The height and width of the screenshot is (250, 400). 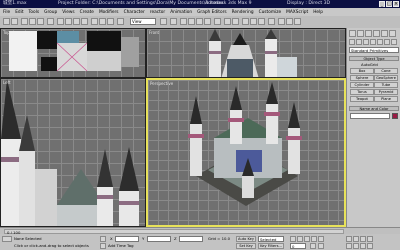 I want to click on viewport-label-front: Front, so click(x=154, y=32).